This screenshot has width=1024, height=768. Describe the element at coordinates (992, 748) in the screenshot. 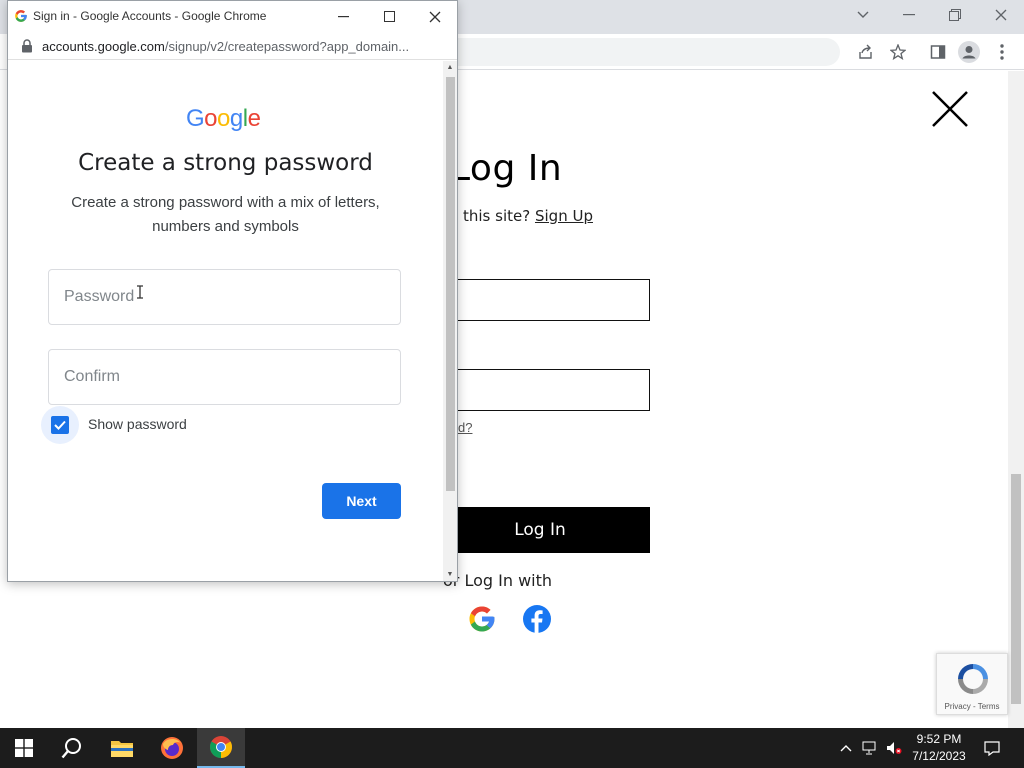

I see `notifications-icon` at that location.